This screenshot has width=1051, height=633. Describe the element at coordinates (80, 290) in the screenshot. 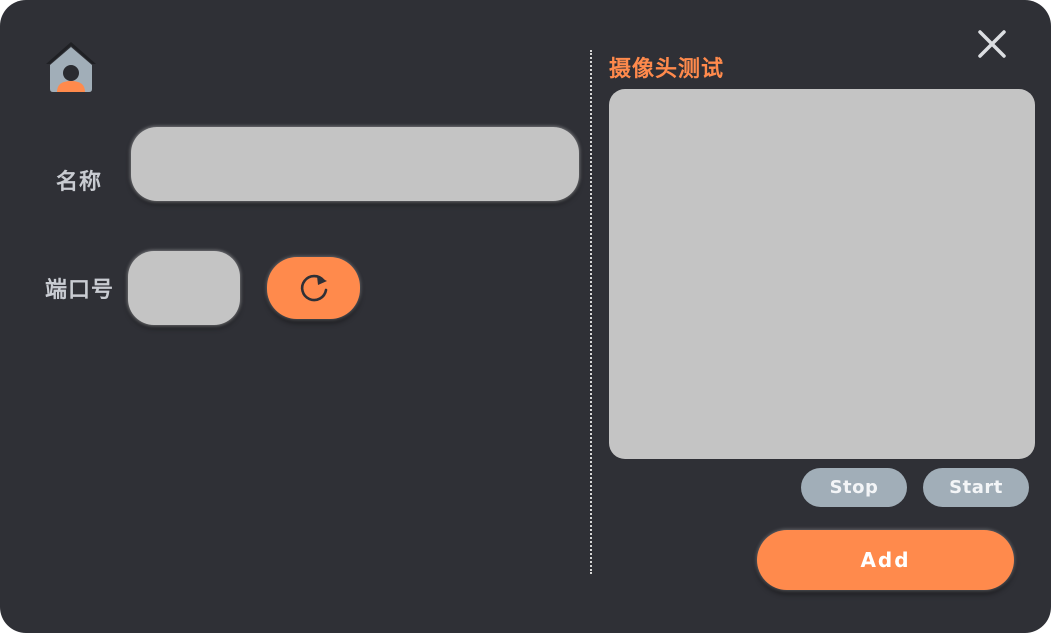

I see `port-label: 端口号` at that location.